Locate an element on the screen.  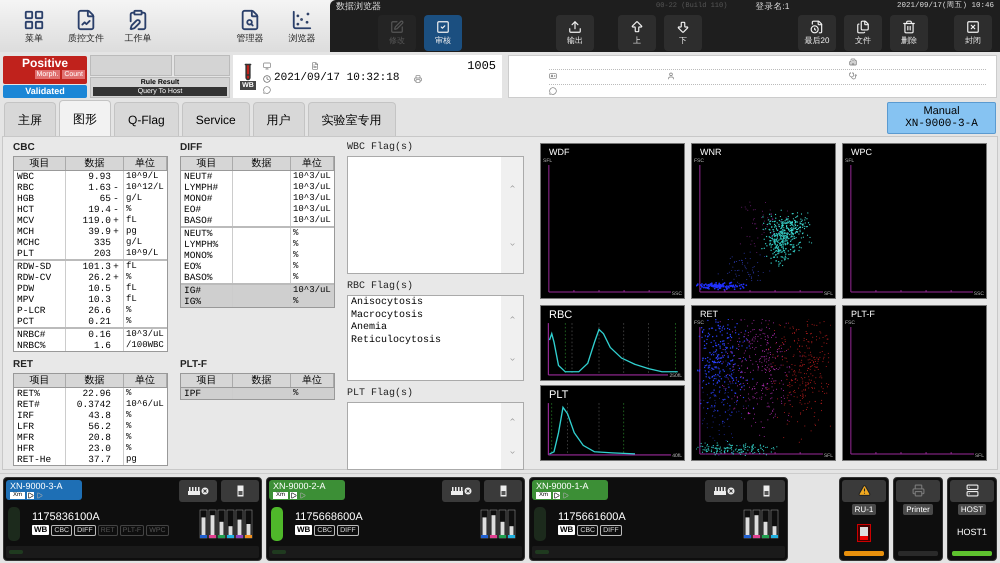
table-cell: 101.3 is located at coordinates (96, 266).